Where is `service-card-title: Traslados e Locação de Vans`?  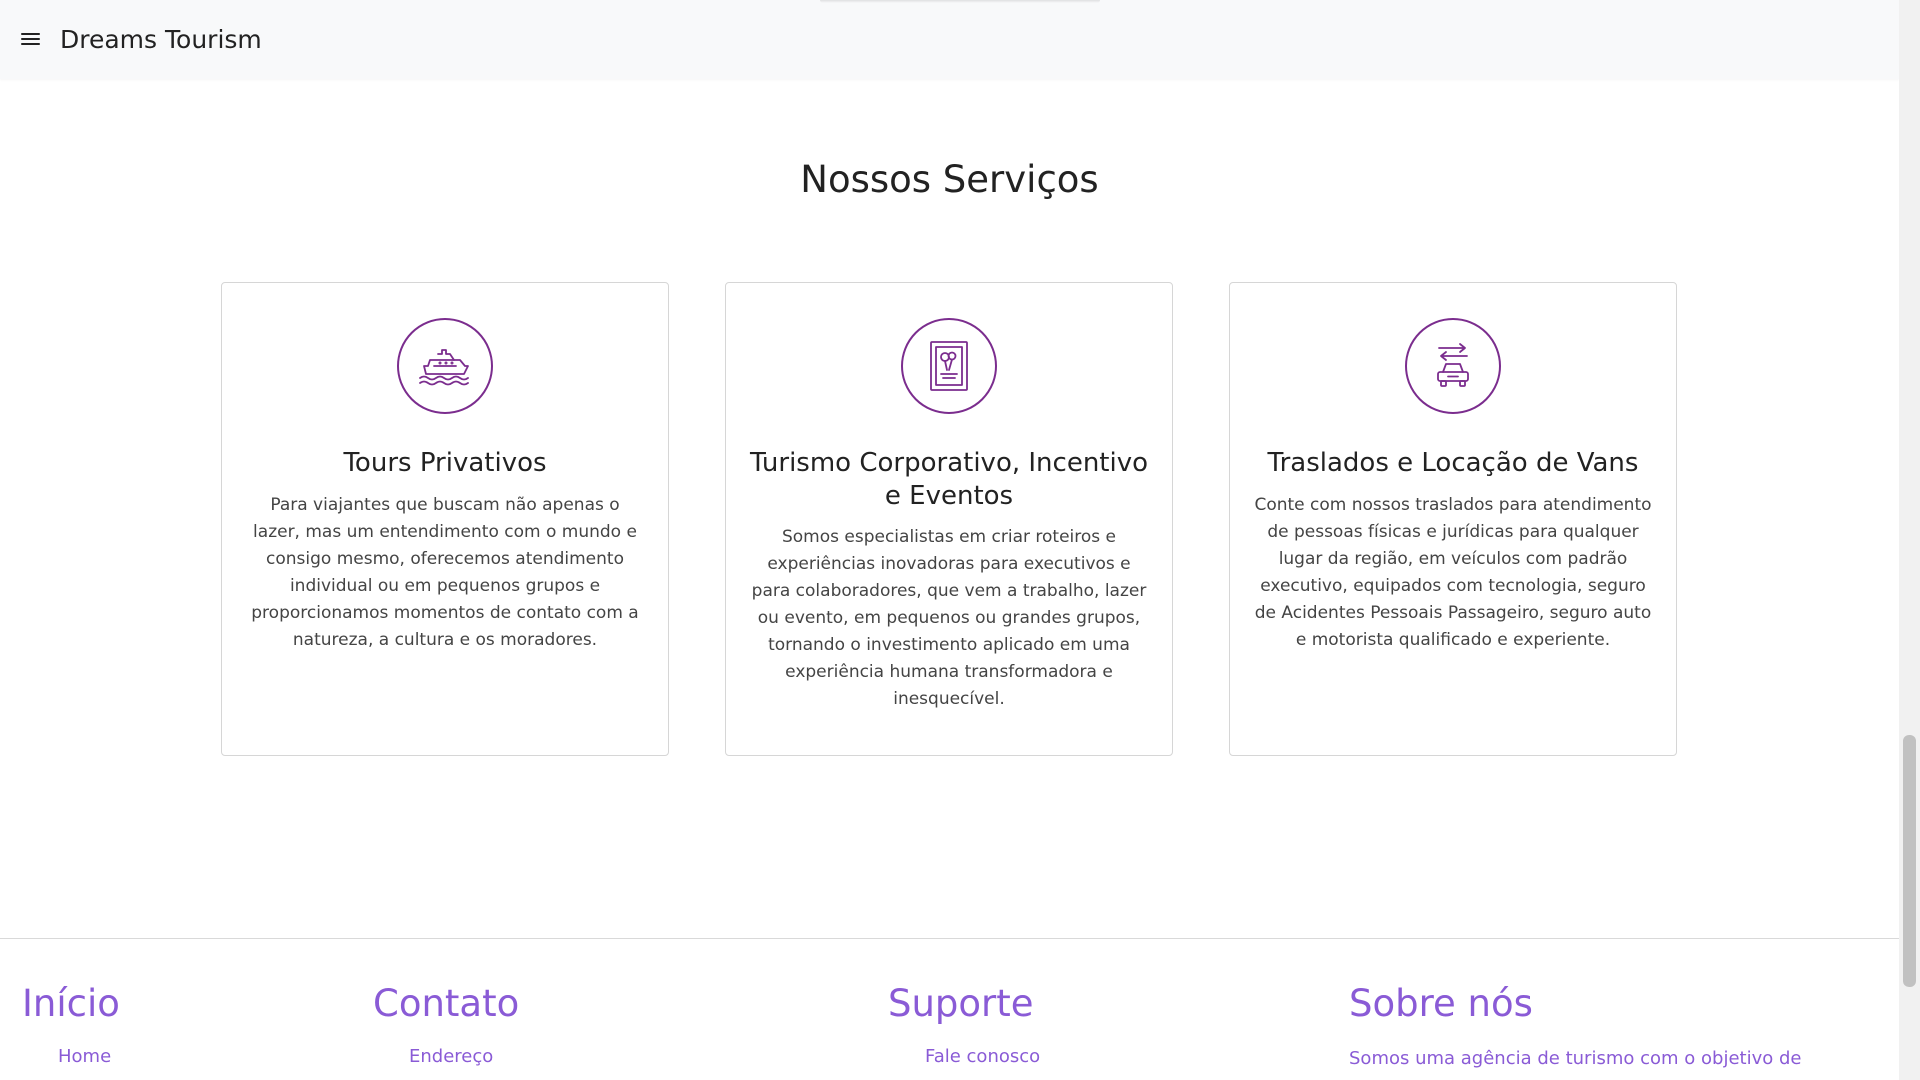 service-card-title: Traslados e Locação de Vans is located at coordinates (1453, 463).